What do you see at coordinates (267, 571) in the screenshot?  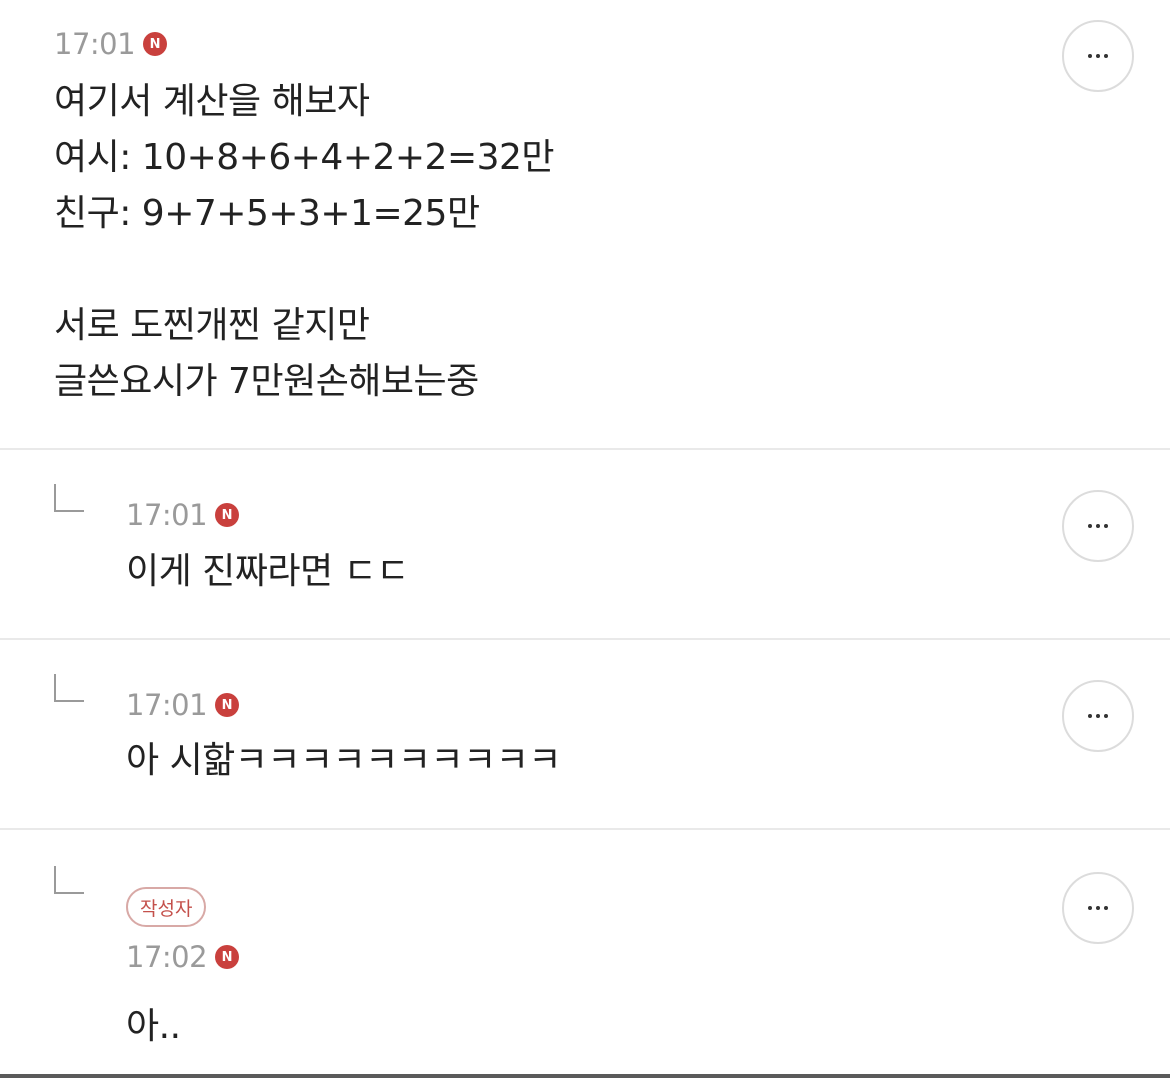 I see `comment-text: 이게 진짜라면 ㄷㄷ` at bounding box center [267, 571].